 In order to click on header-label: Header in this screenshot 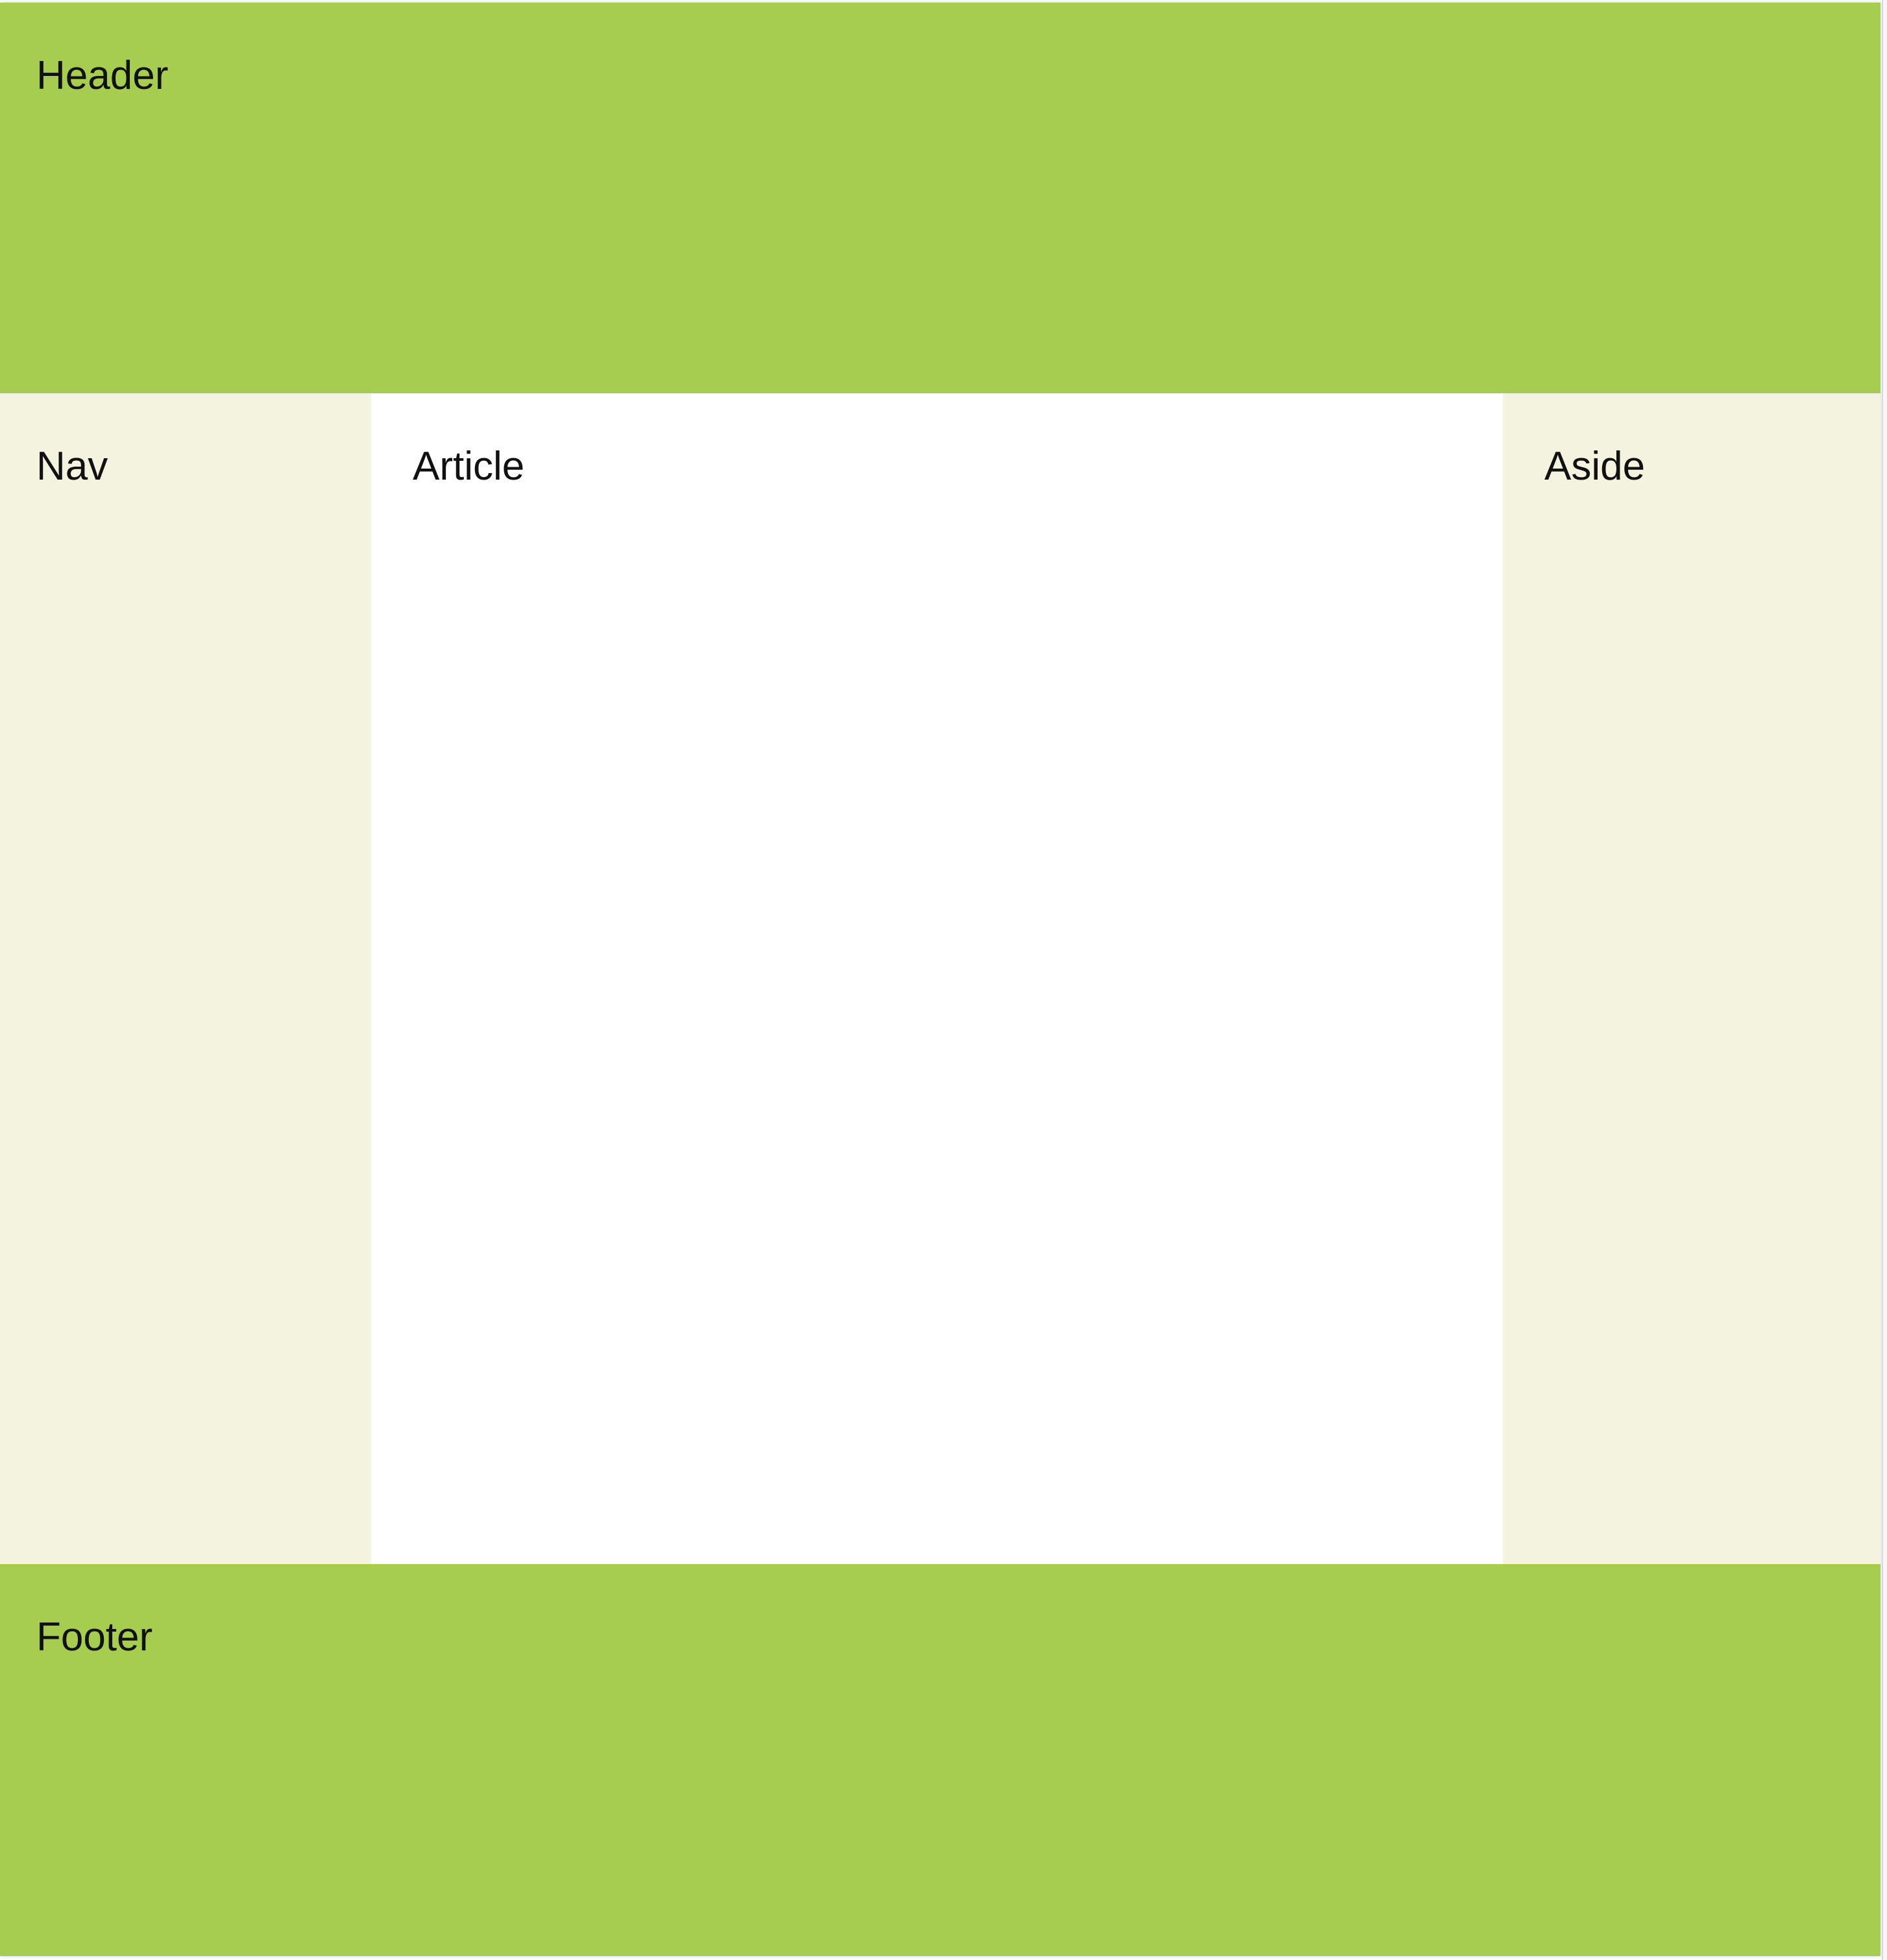, I will do `click(102, 75)`.